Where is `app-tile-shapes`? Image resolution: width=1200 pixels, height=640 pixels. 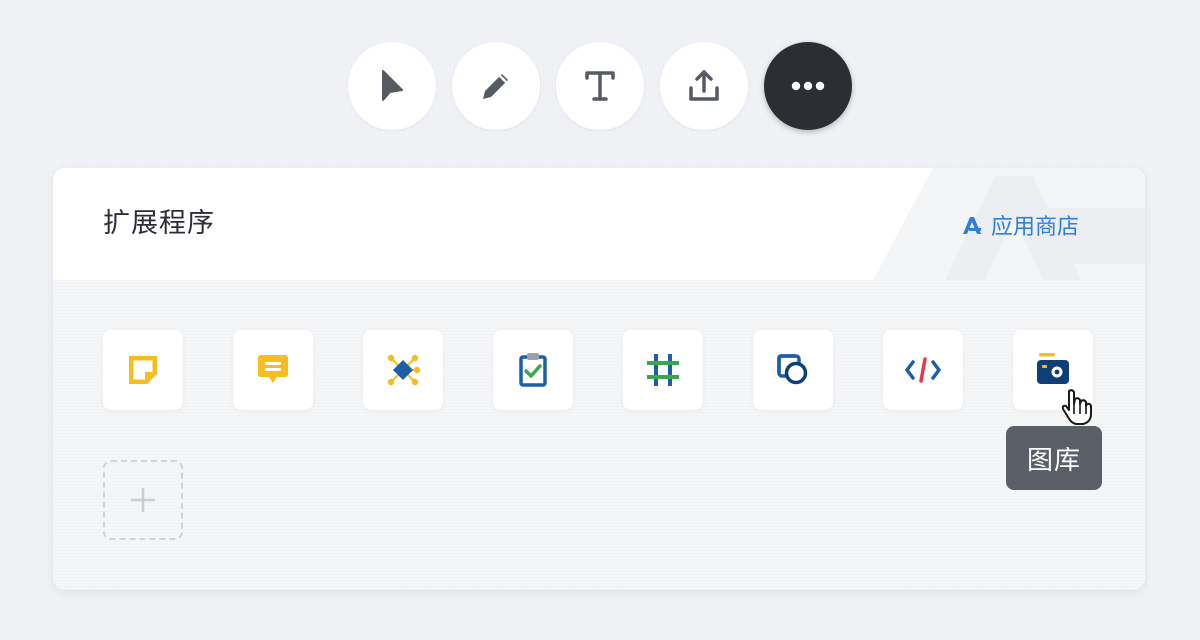
app-tile-shapes is located at coordinates (793, 370).